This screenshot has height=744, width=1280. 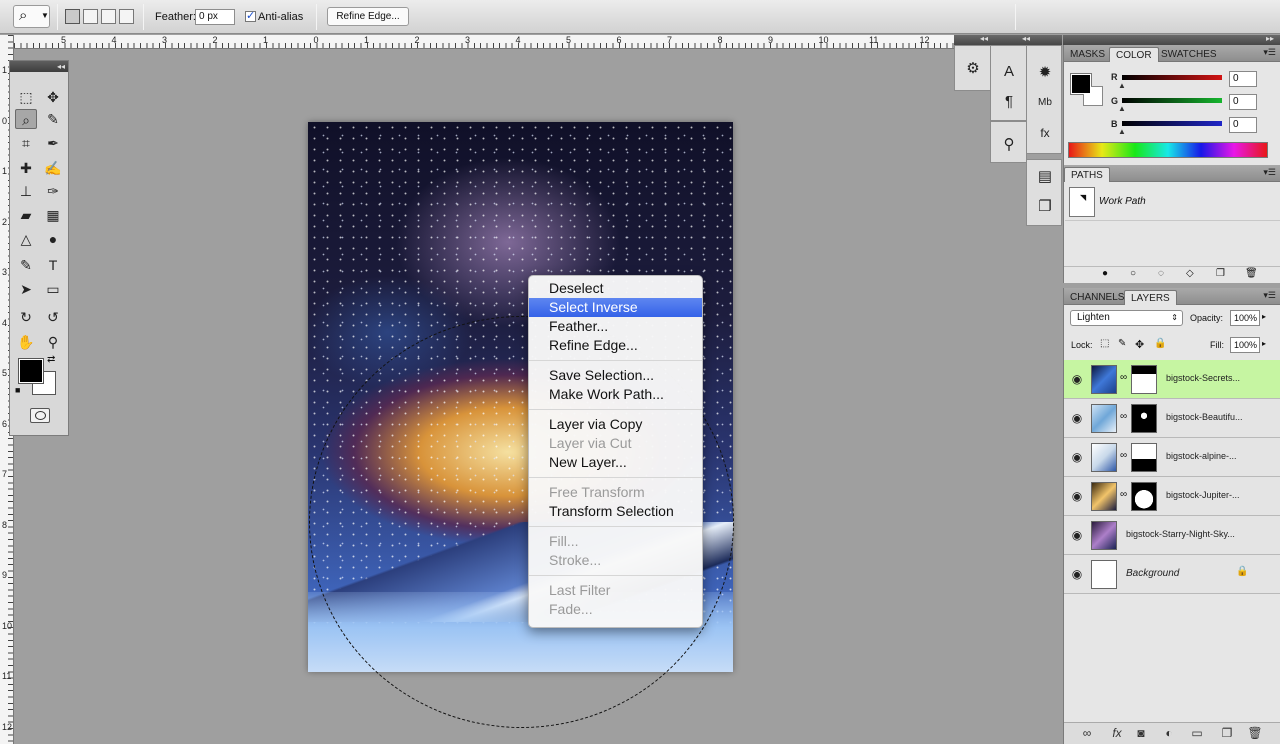 What do you see at coordinates (1009, 145) in the screenshot?
I see `clone-source-icon: ⚲` at bounding box center [1009, 145].